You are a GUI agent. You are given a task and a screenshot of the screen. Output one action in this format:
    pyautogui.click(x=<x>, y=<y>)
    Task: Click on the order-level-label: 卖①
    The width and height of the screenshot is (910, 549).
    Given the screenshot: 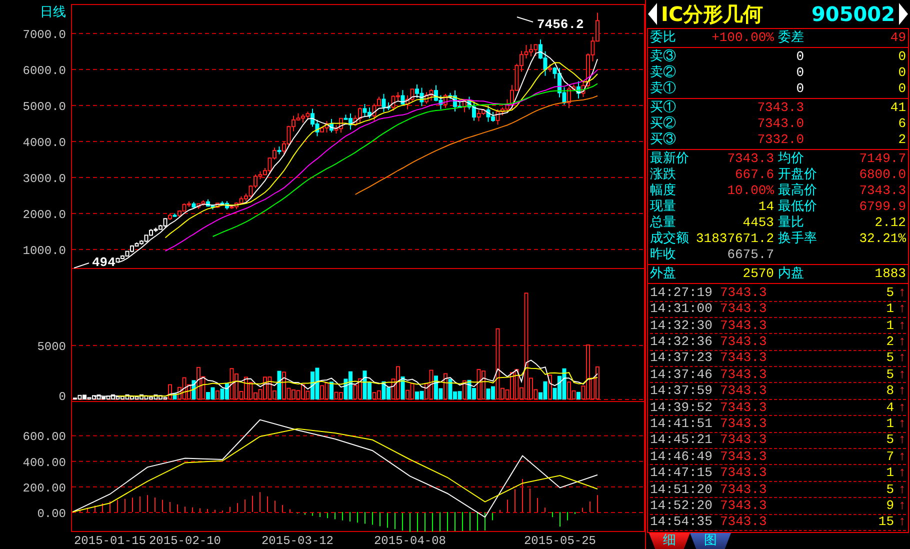 What is the action you would take?
    pyautogui.click(x=663, y=89)
    